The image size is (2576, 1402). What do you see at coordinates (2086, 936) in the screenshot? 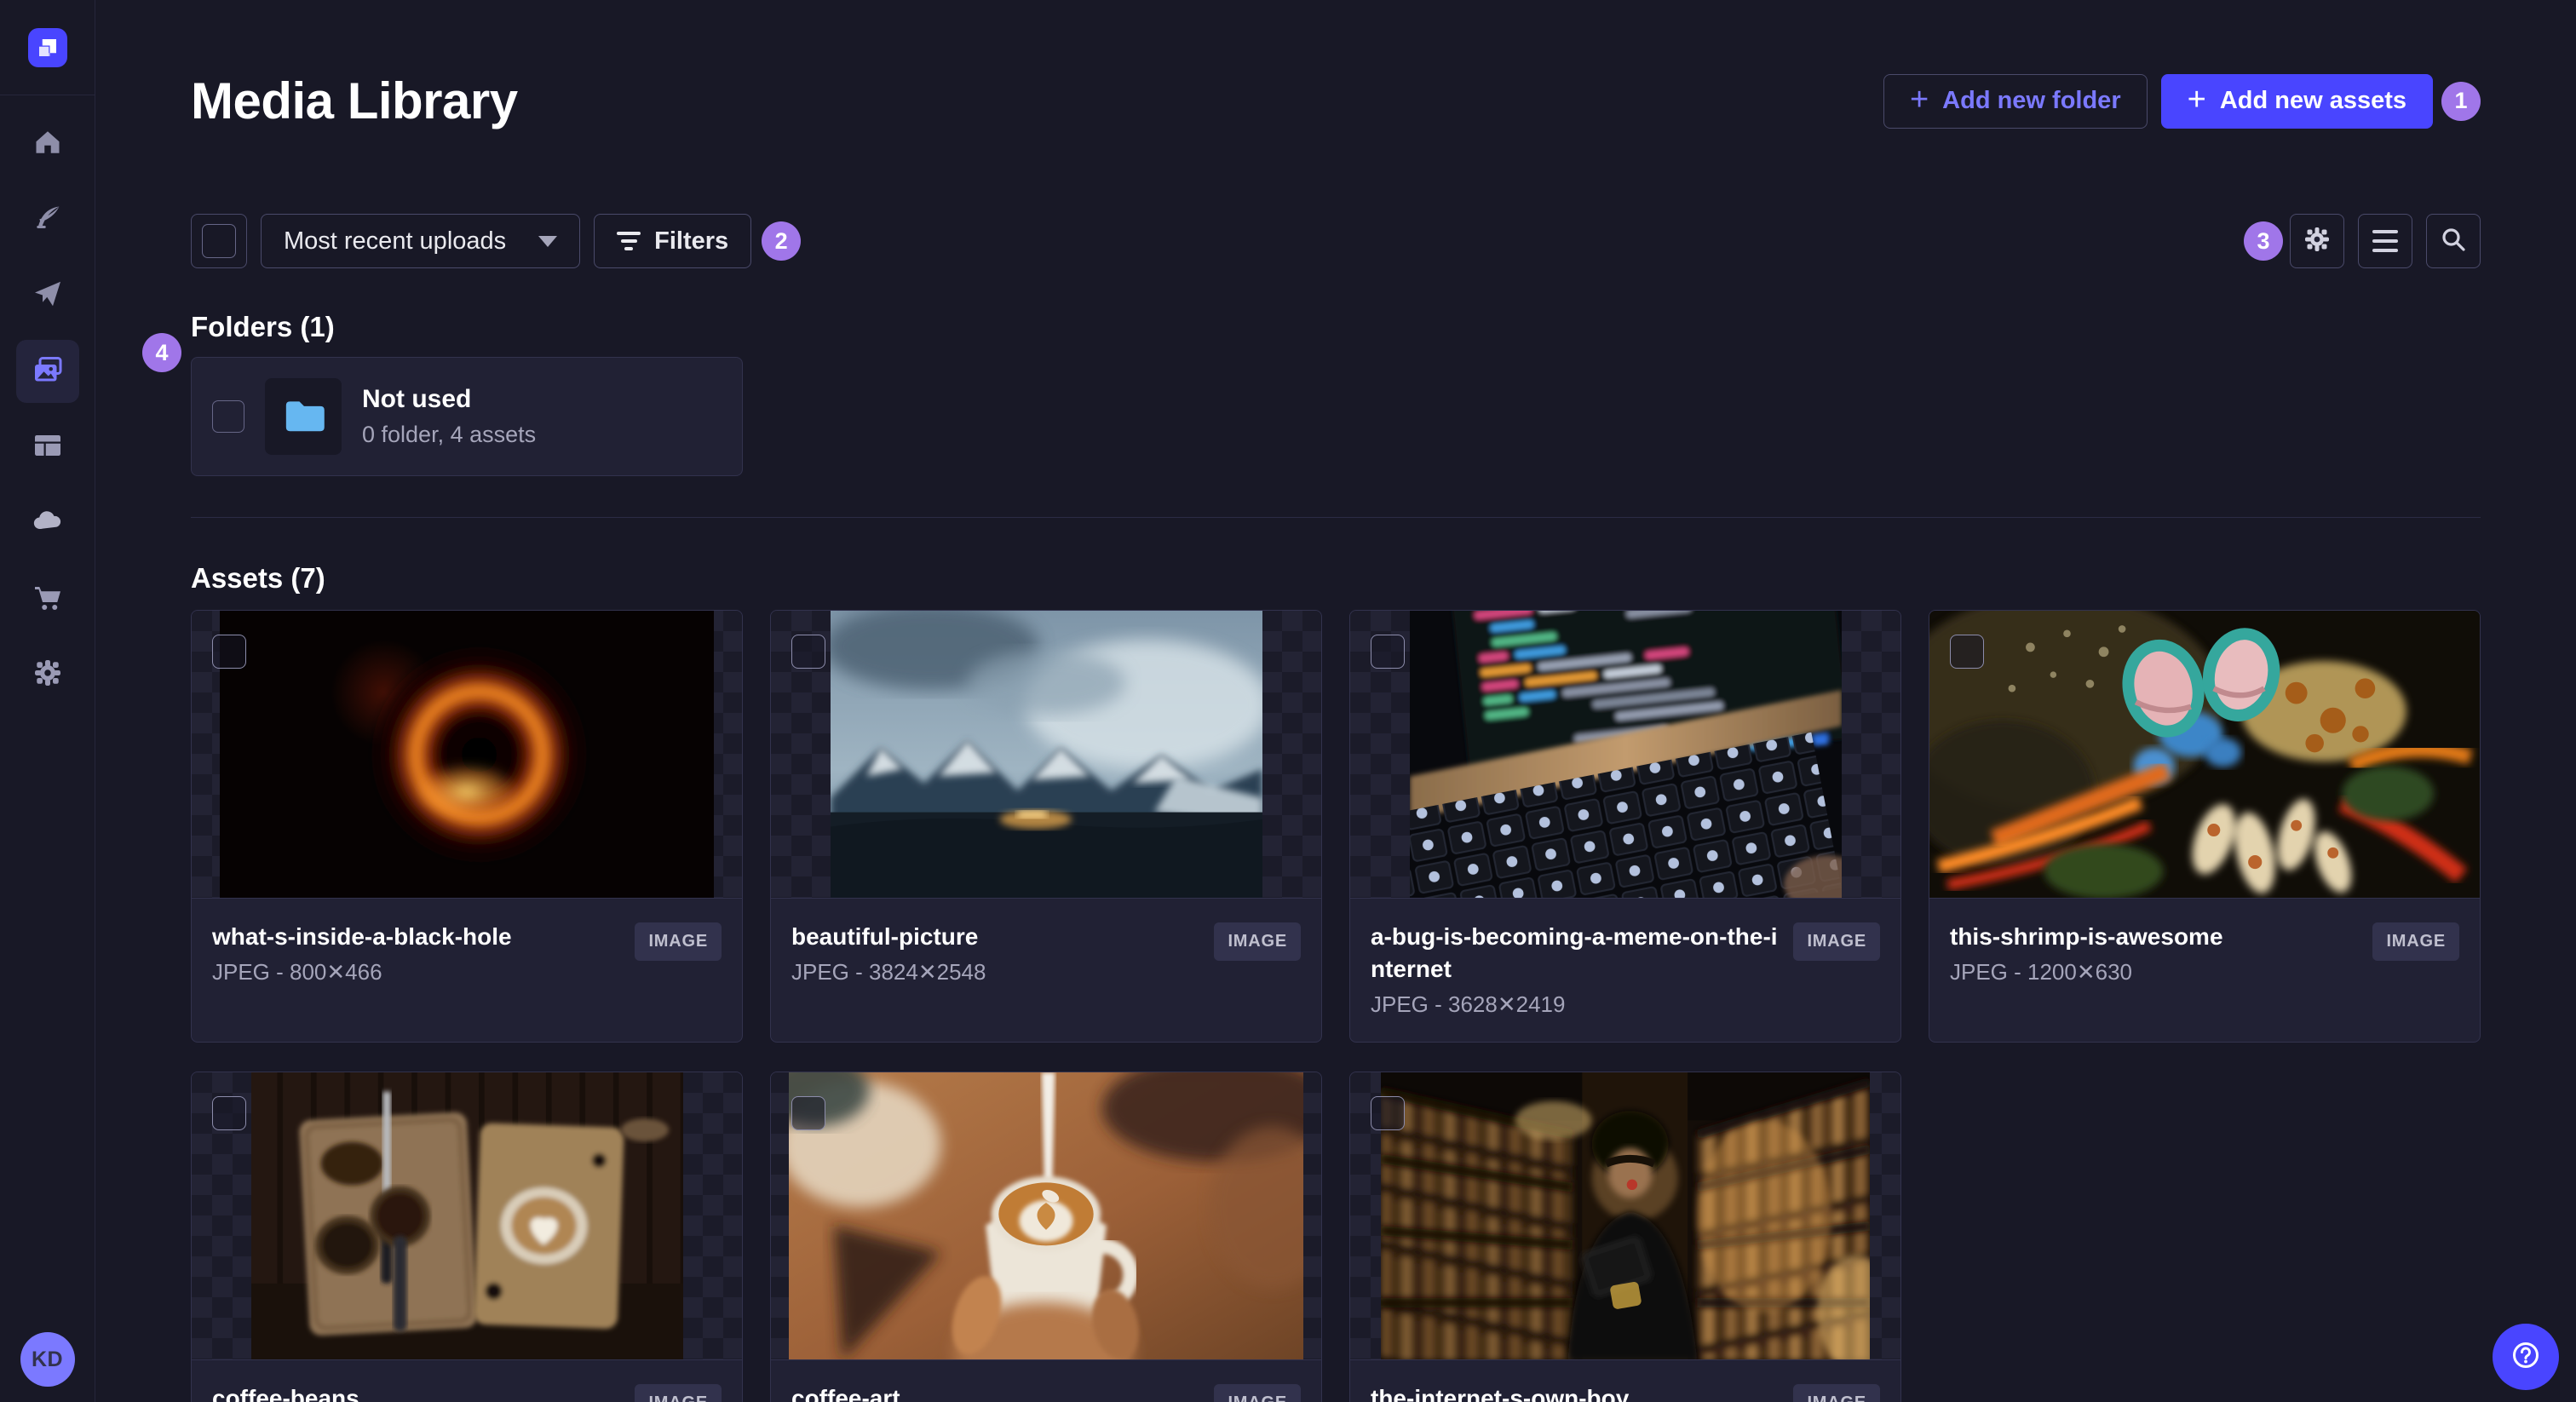
I see `asset-name: this-shrimp-is-awesome` at bounding box center [2086, 936].